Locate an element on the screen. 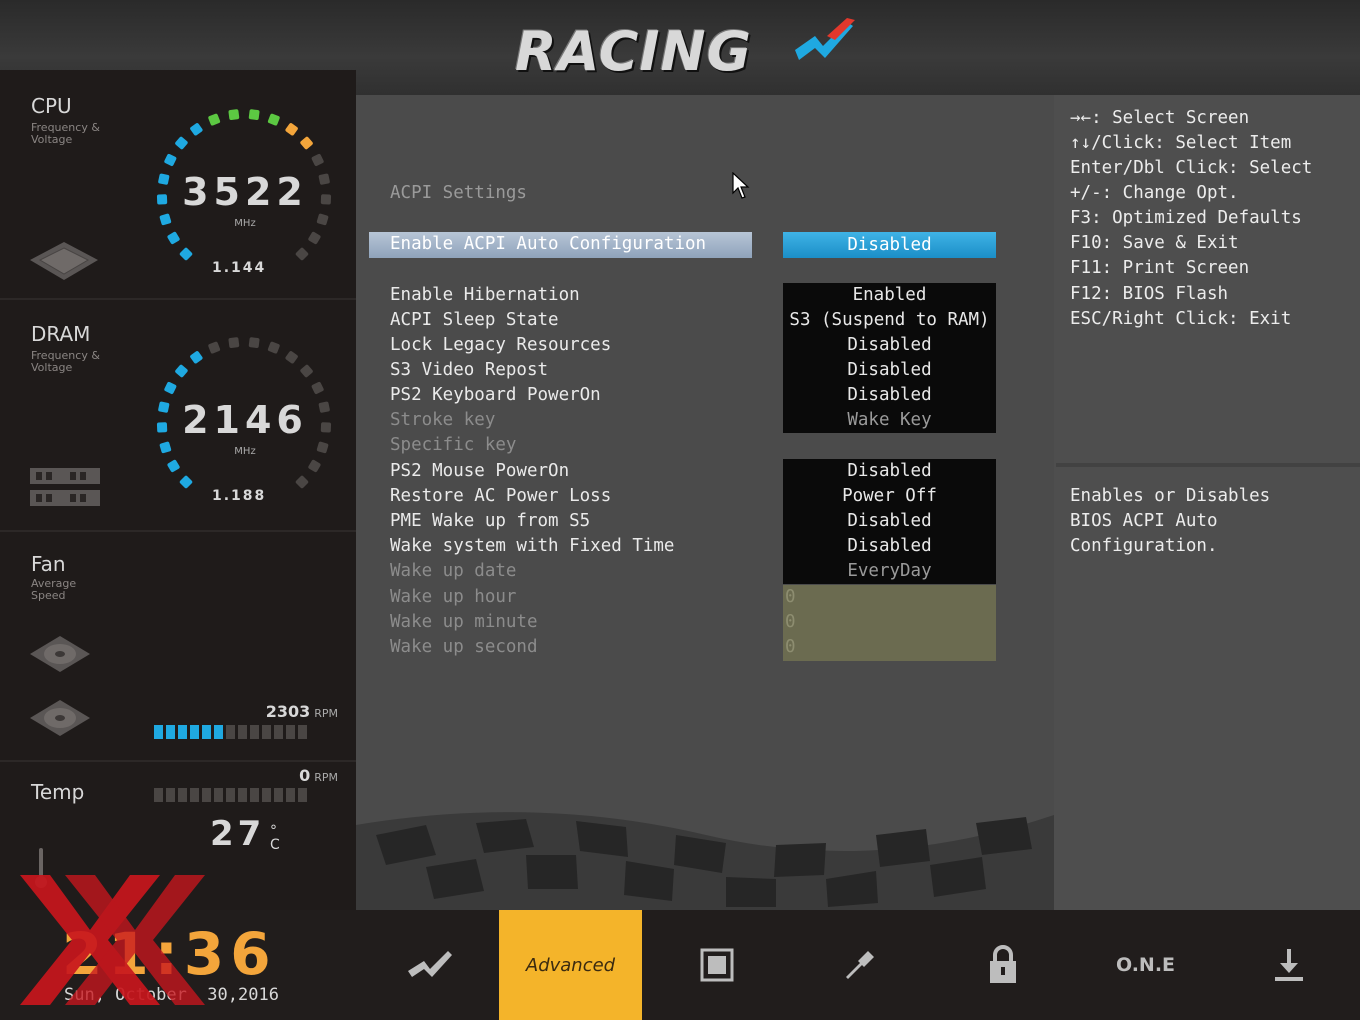  cpu-frequency-unit: MHz is located at coordinates (245, 223).